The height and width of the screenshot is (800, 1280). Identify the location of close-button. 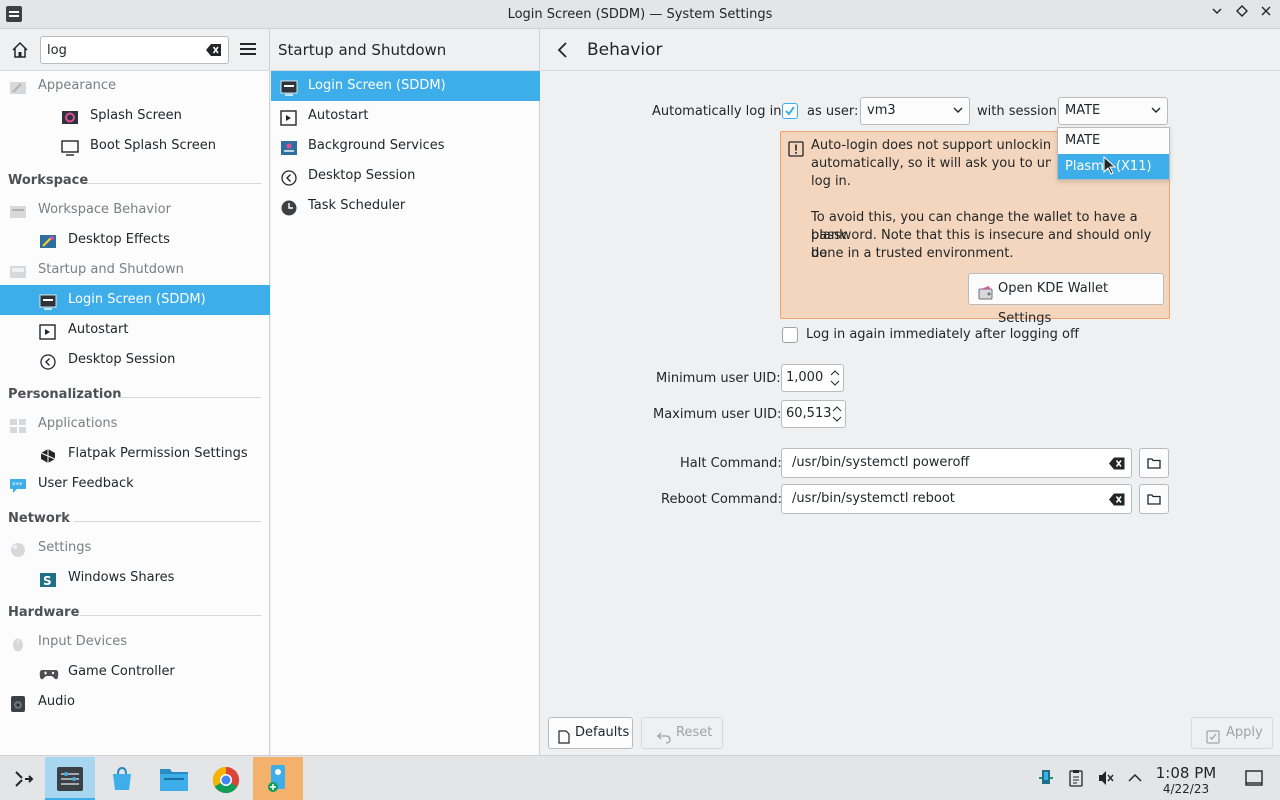
(1266, 14).